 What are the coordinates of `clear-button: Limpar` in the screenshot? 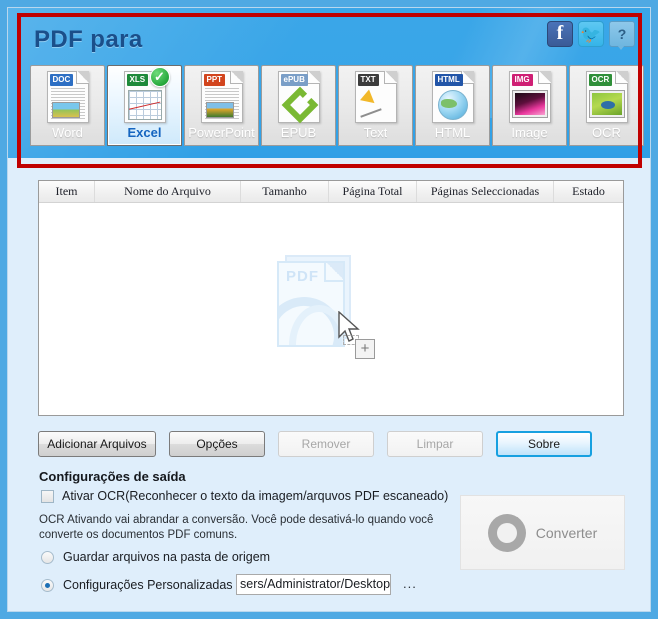 It's located at (435, 444).